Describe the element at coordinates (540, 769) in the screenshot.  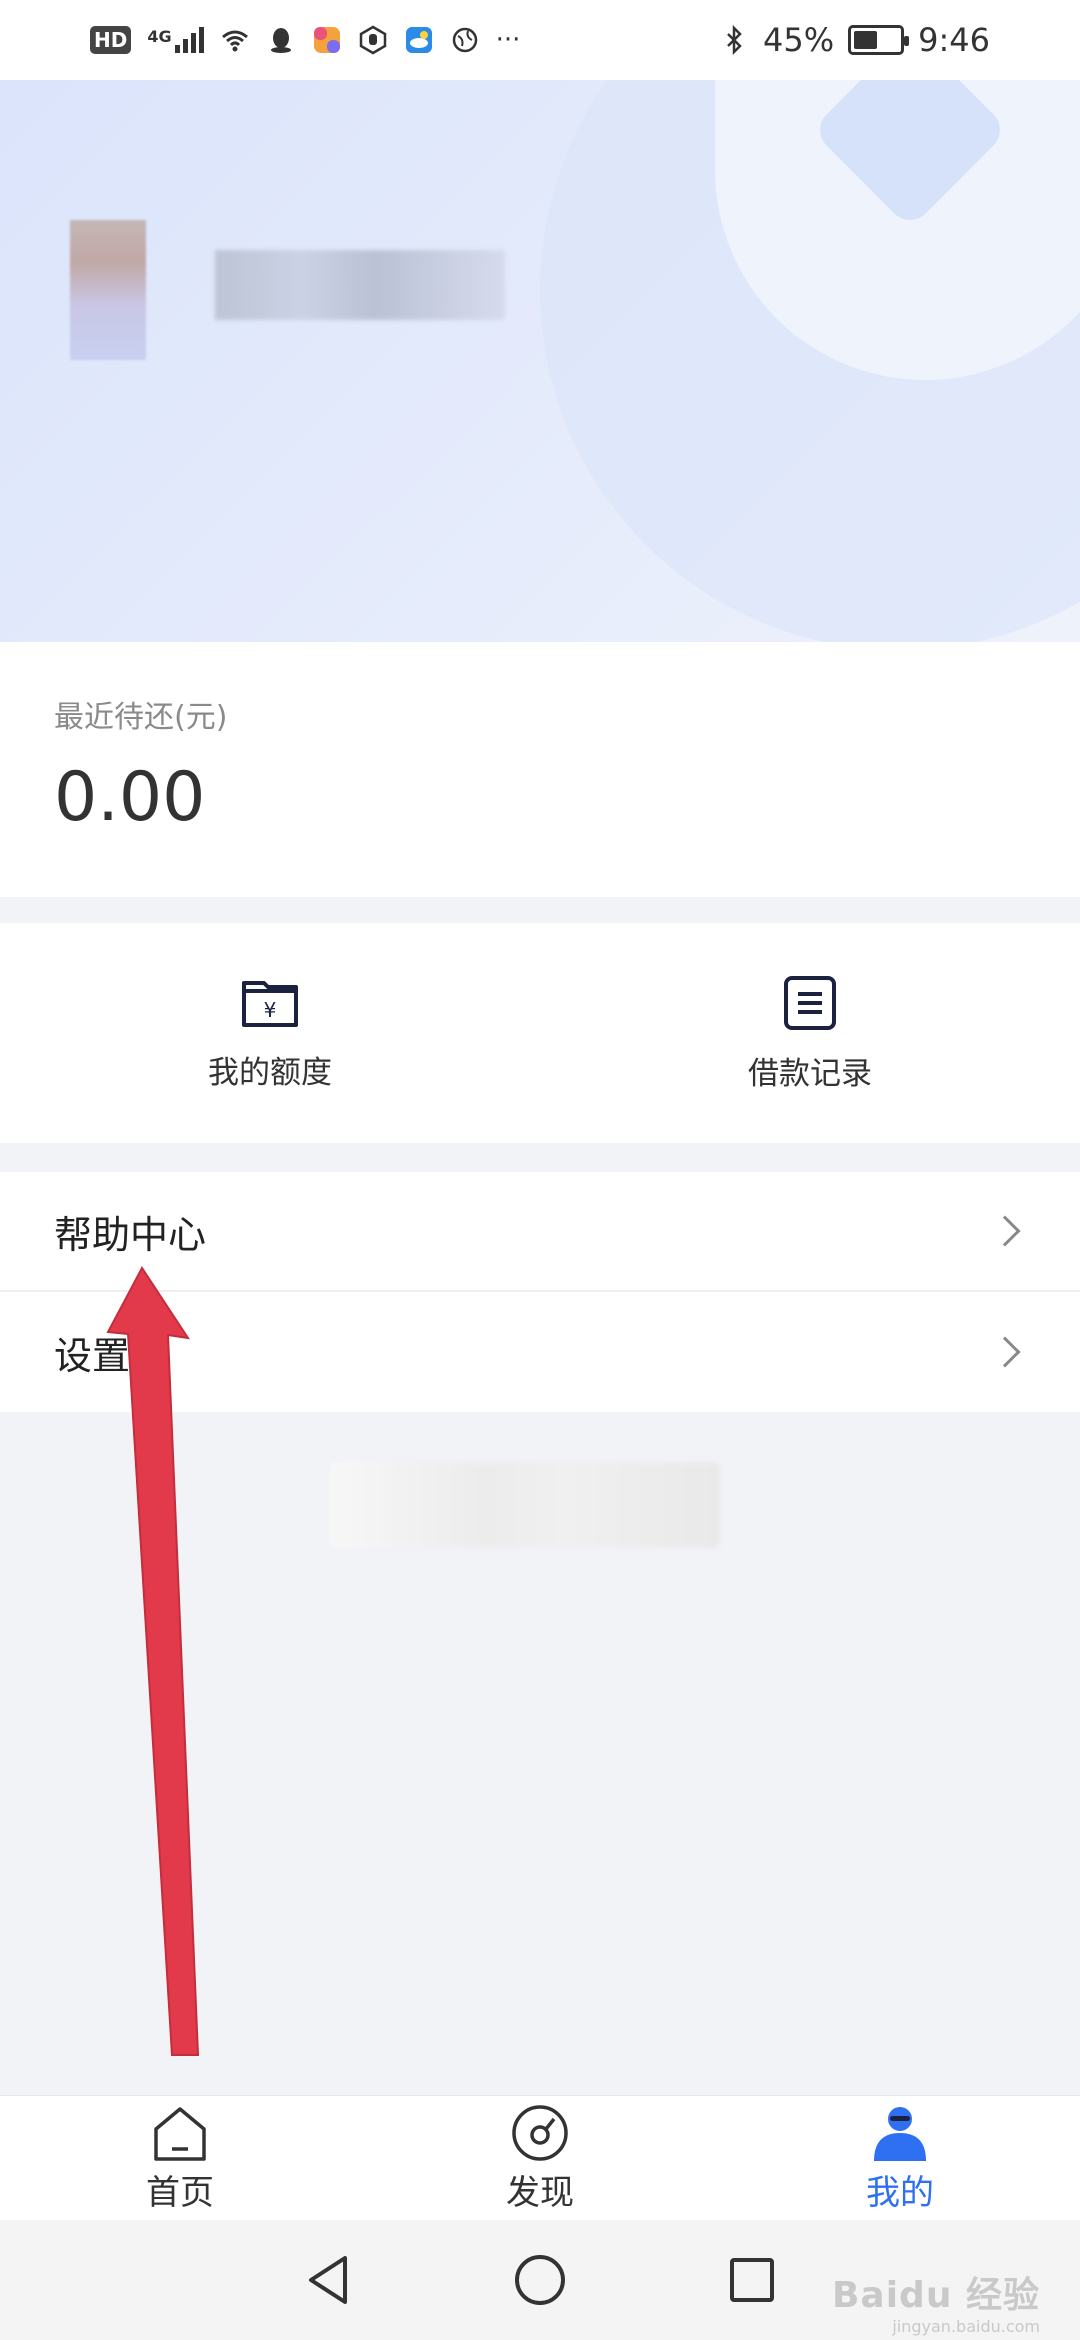
I see `repayment-card: 最近待还(元) 0.00` at that location.